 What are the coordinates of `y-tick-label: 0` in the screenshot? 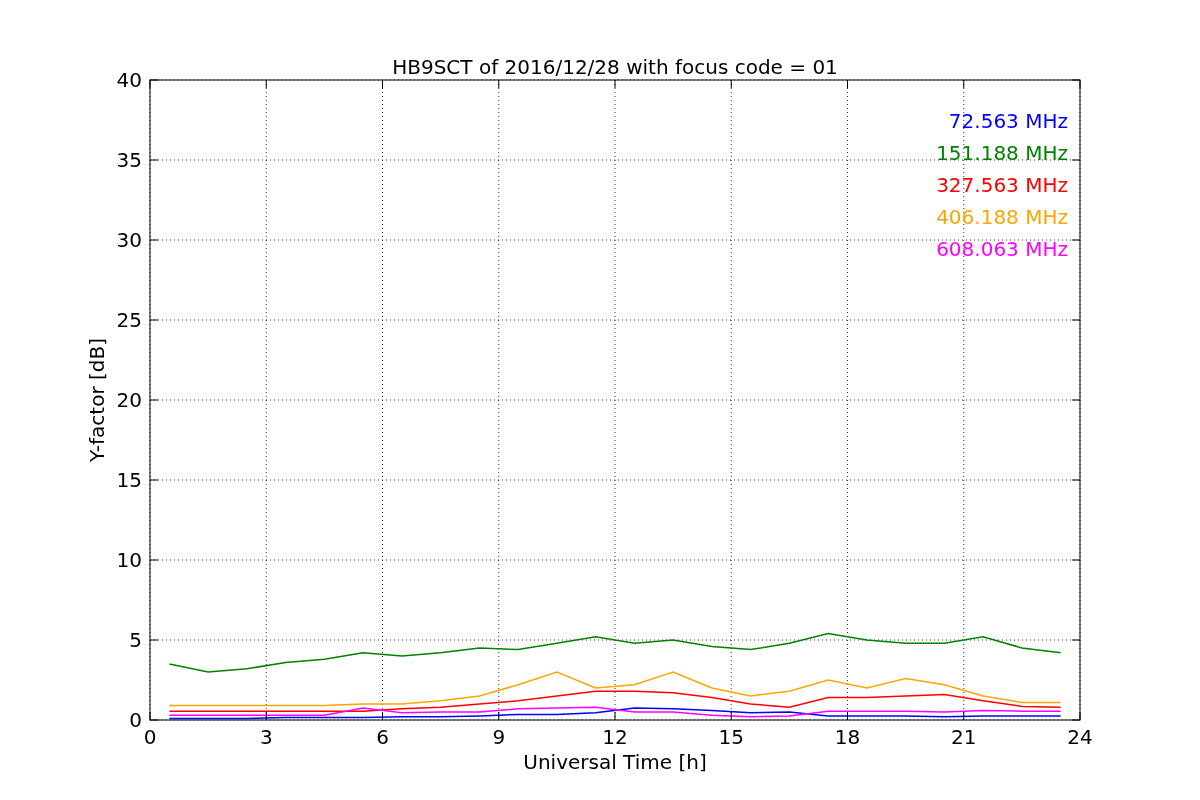 It's located at (135, 720).